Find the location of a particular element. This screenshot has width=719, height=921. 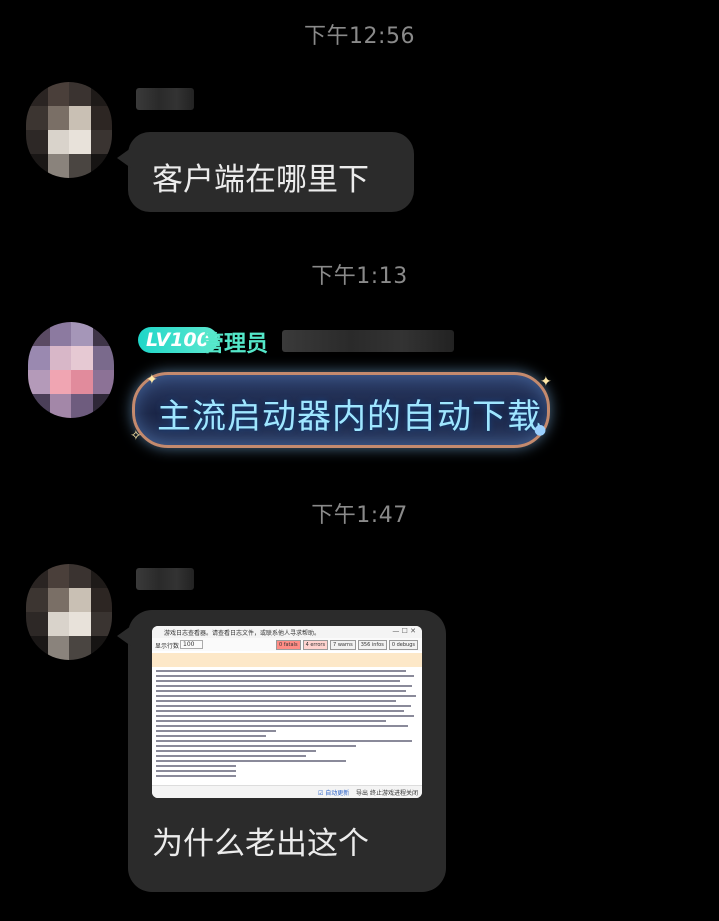

tab-debugs: 0 debugs is located at coordinates (403, 645).